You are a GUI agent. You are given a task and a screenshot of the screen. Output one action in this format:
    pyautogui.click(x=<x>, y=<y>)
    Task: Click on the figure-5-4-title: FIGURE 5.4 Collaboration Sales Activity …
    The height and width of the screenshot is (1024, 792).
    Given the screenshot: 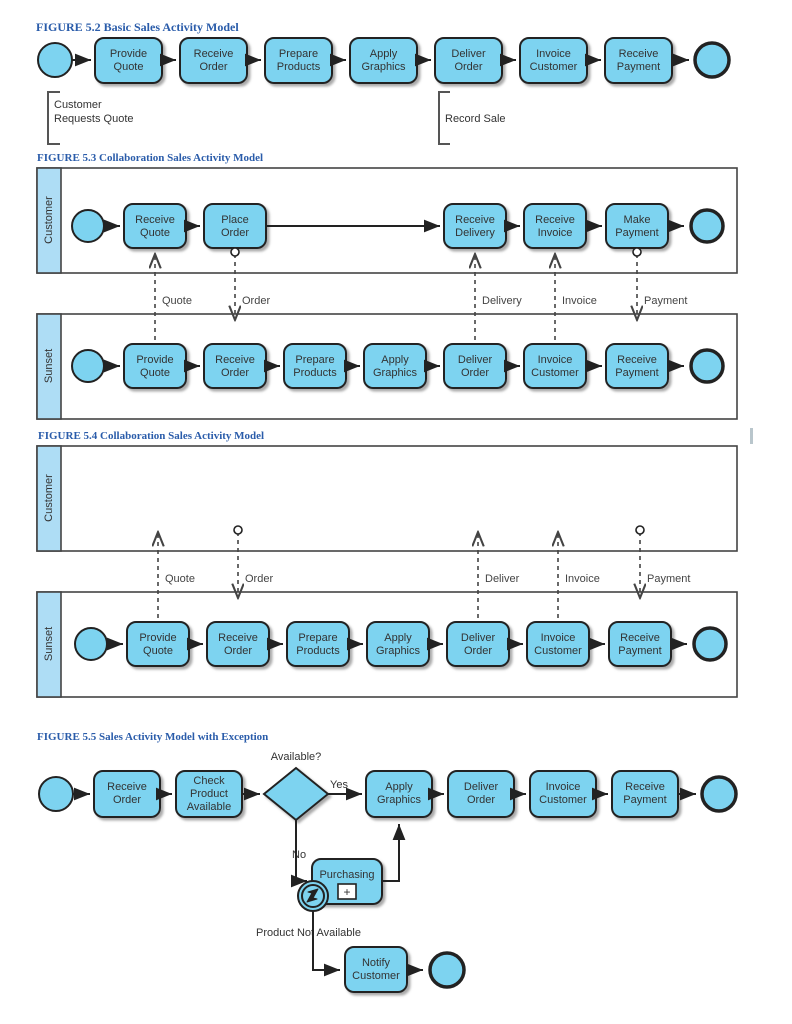 What is the action you would take?
    pyautogui.click(x=151, y=436)
    